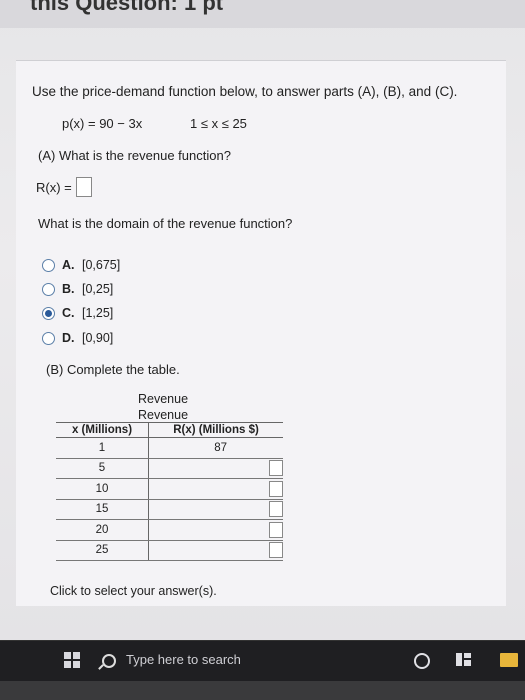  I want to click on windows-start-icon, so click(72, 660).